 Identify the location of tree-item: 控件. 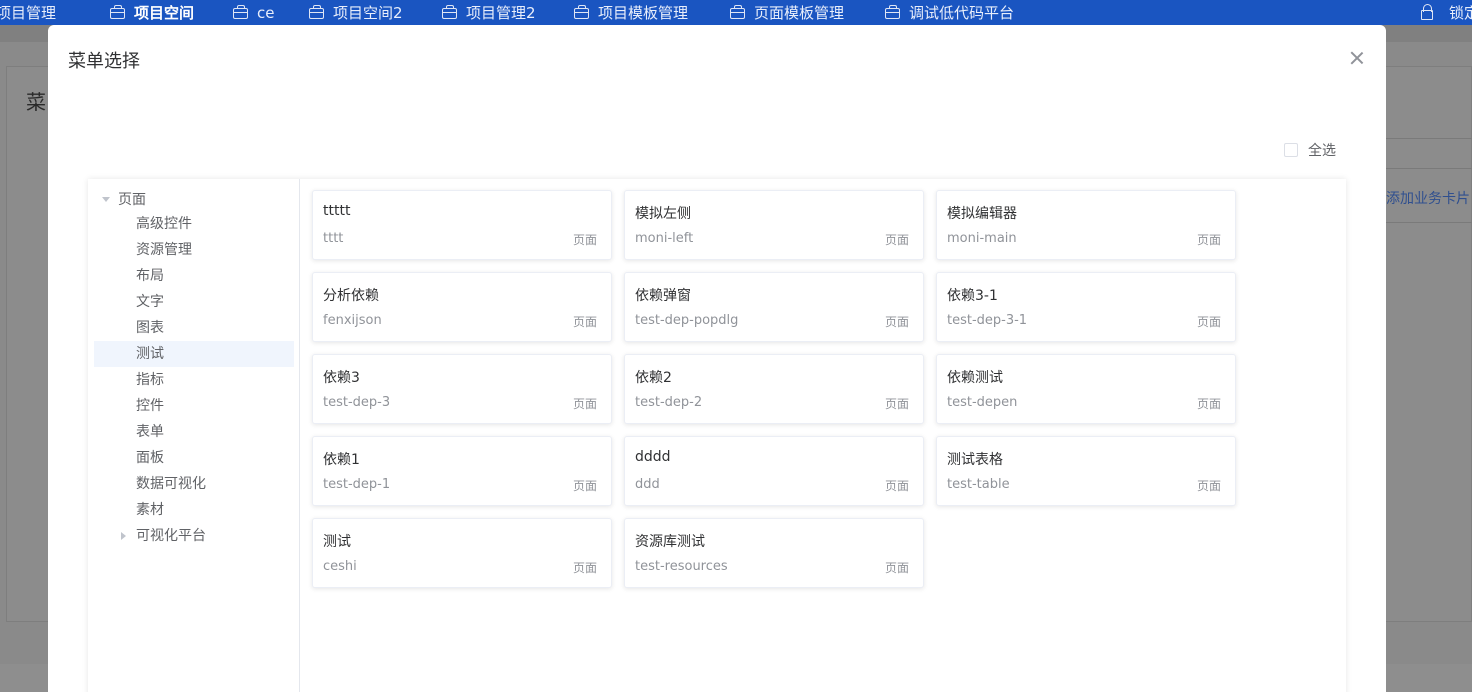
(194, 406).